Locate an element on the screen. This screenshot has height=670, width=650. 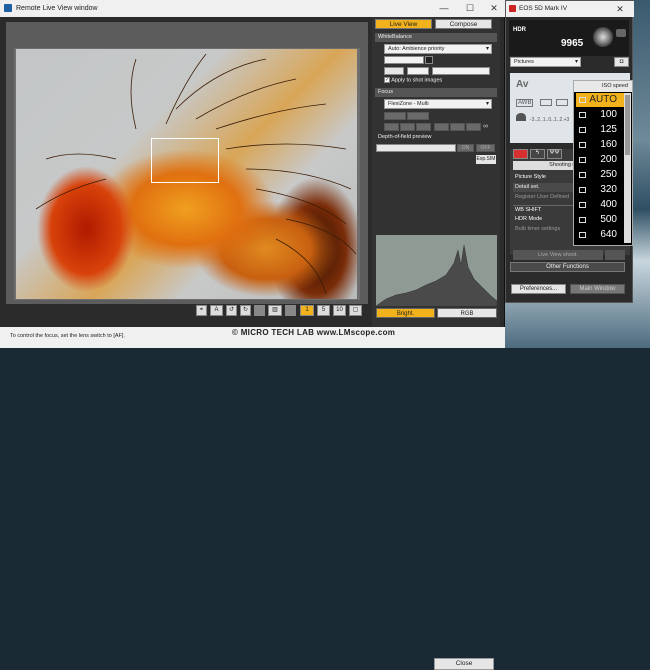
eyedropper-button is located at coordinates (394, 71).